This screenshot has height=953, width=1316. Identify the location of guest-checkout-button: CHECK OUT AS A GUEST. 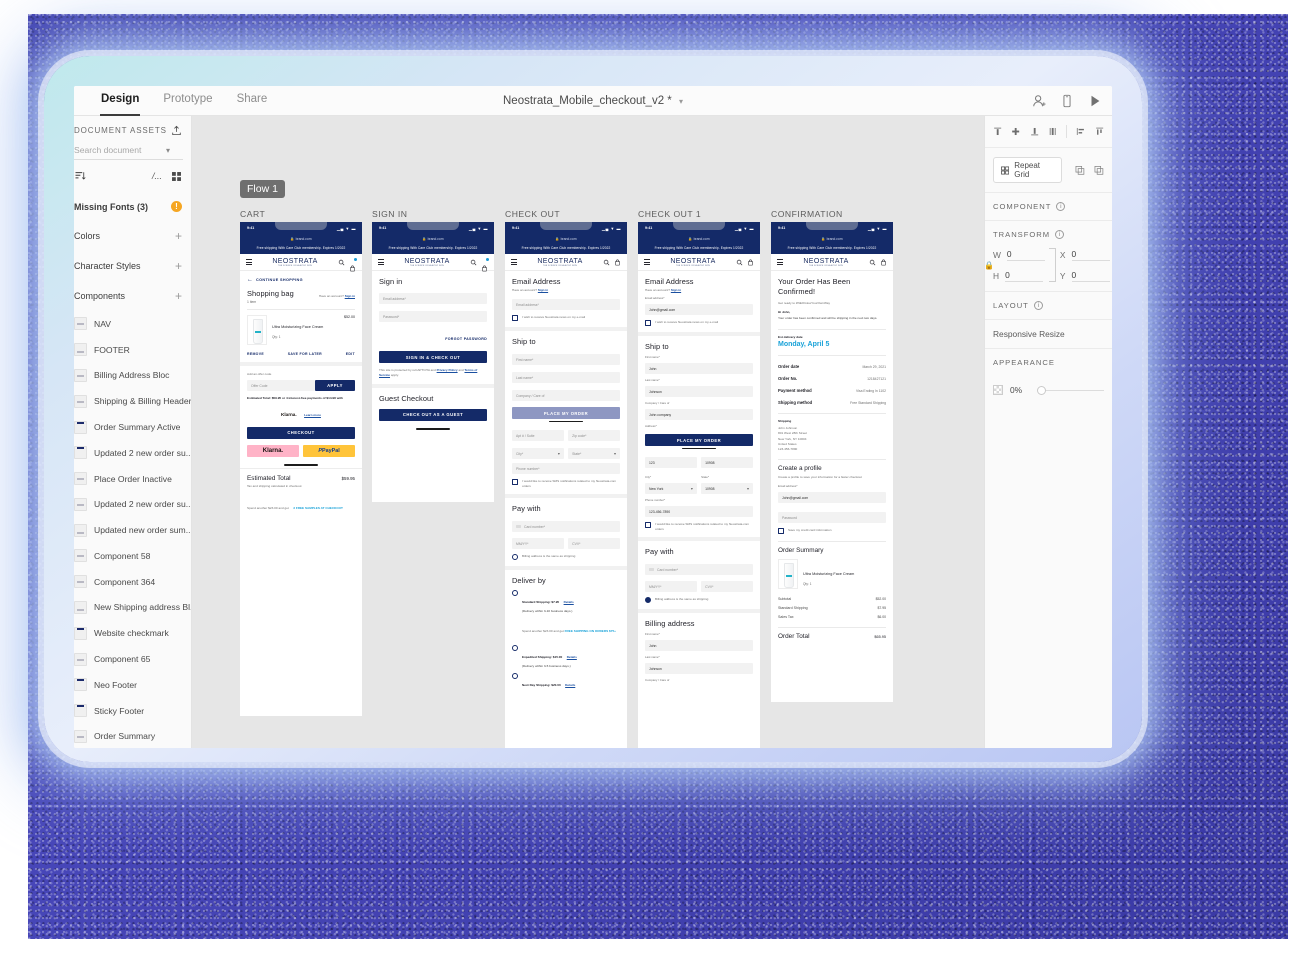
(433, 414).